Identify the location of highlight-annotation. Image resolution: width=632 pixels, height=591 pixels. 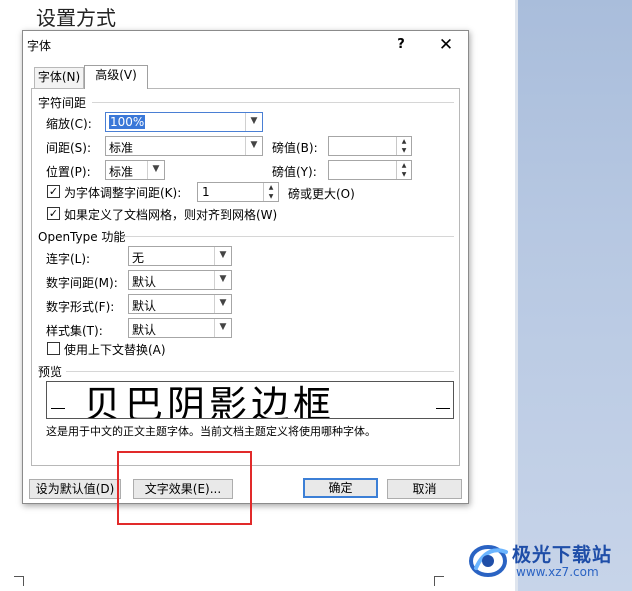
(184, 488).